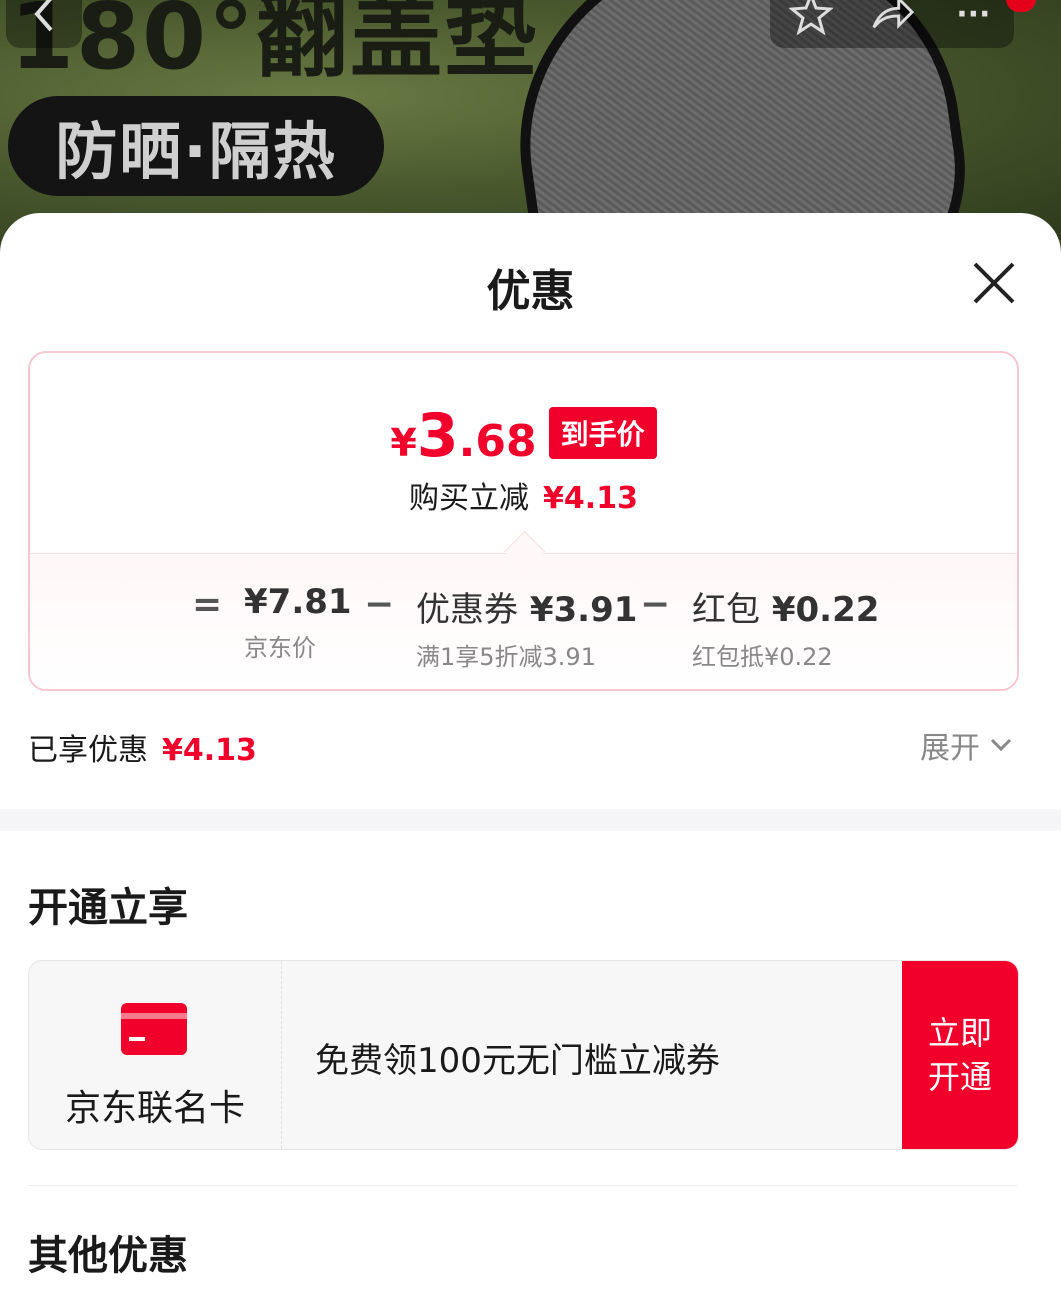 This screenshot has height=1293, width=1061. I want to click on cobranded-card-offer: 京东联名卡 免费领100元无门槛立减券 立即 开通, so click(523, 1055).